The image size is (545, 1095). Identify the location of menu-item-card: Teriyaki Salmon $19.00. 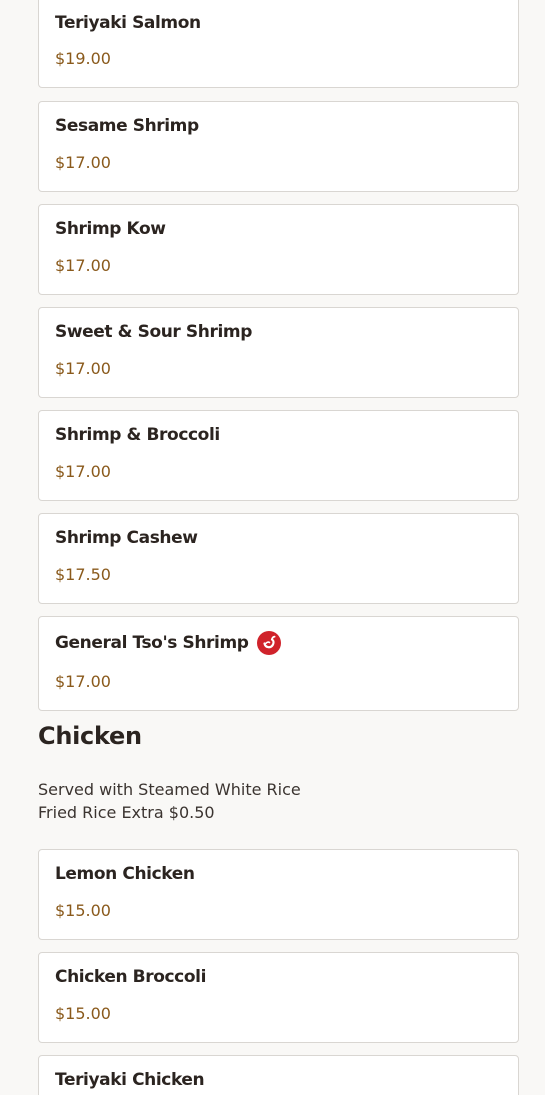
(278, 44).